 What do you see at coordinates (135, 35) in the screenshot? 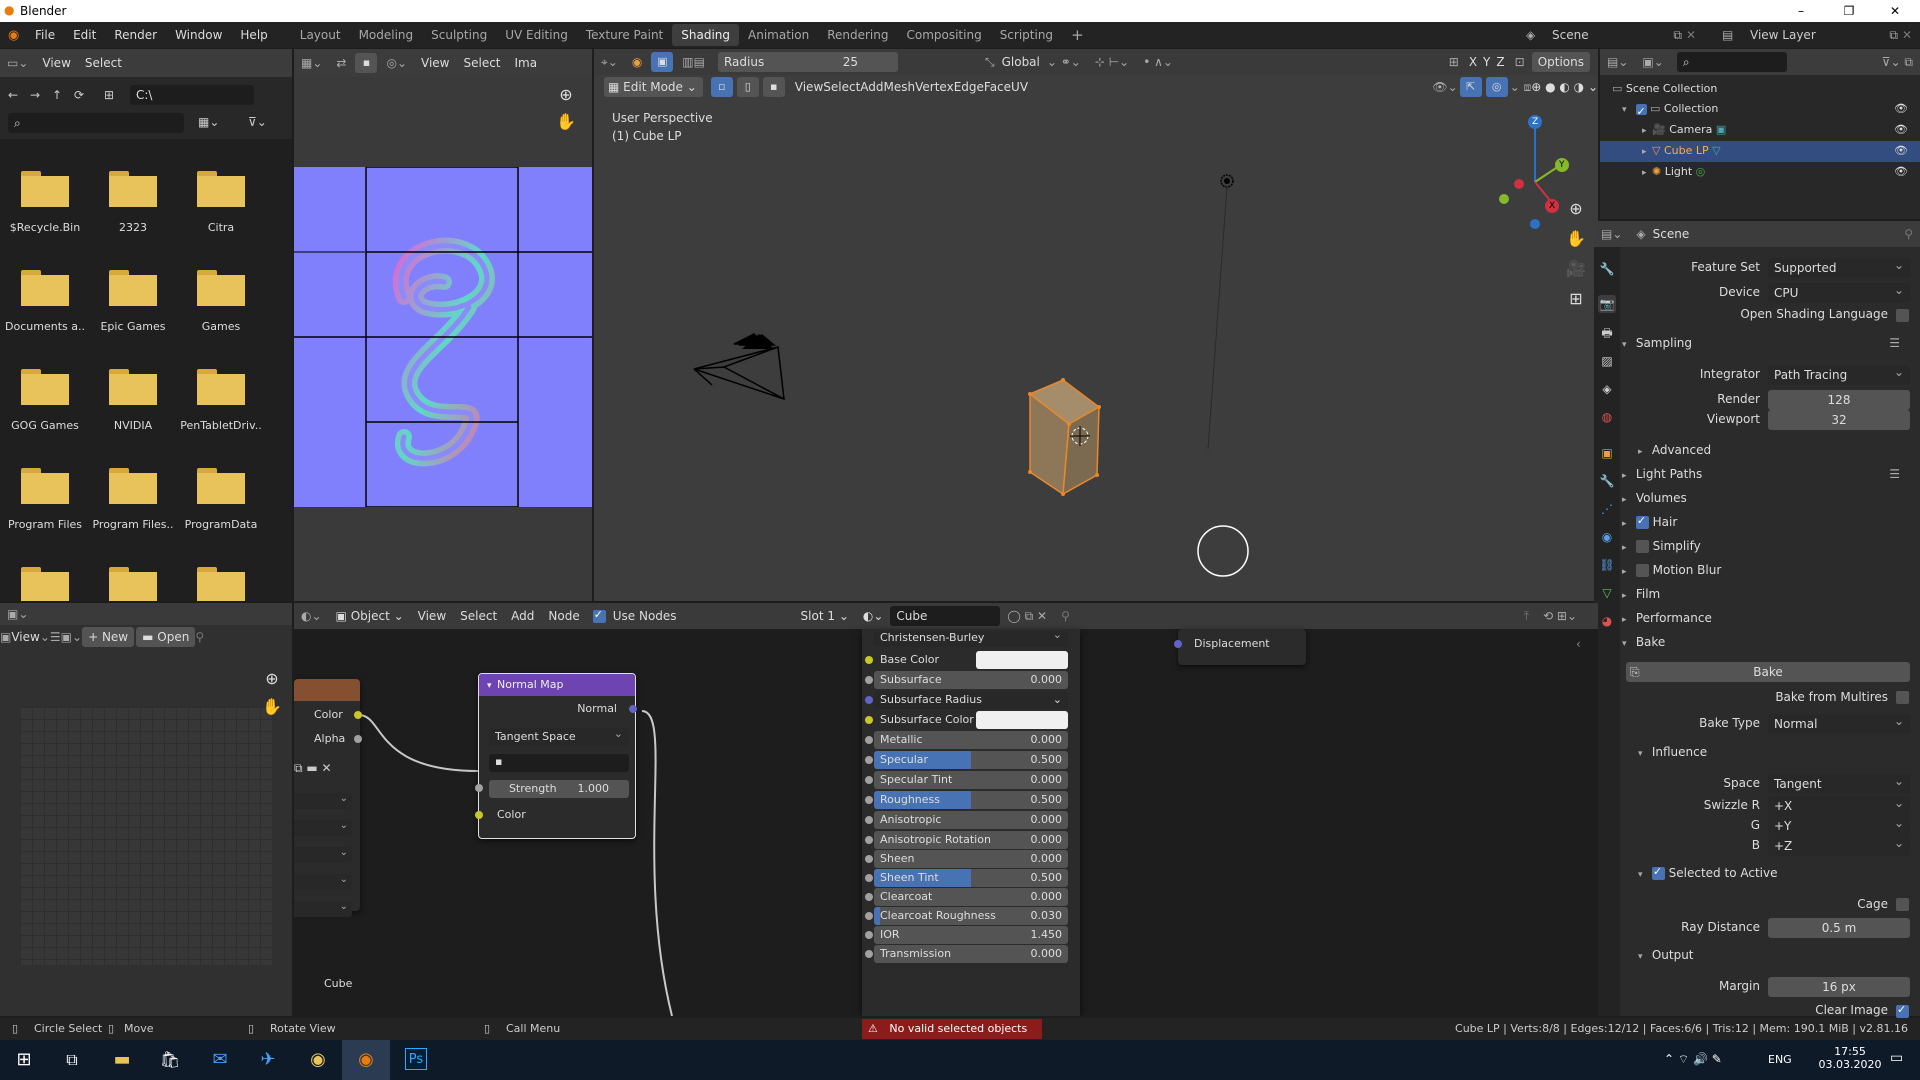
I see `menu-render: Render` at bounding box center [135, 35].